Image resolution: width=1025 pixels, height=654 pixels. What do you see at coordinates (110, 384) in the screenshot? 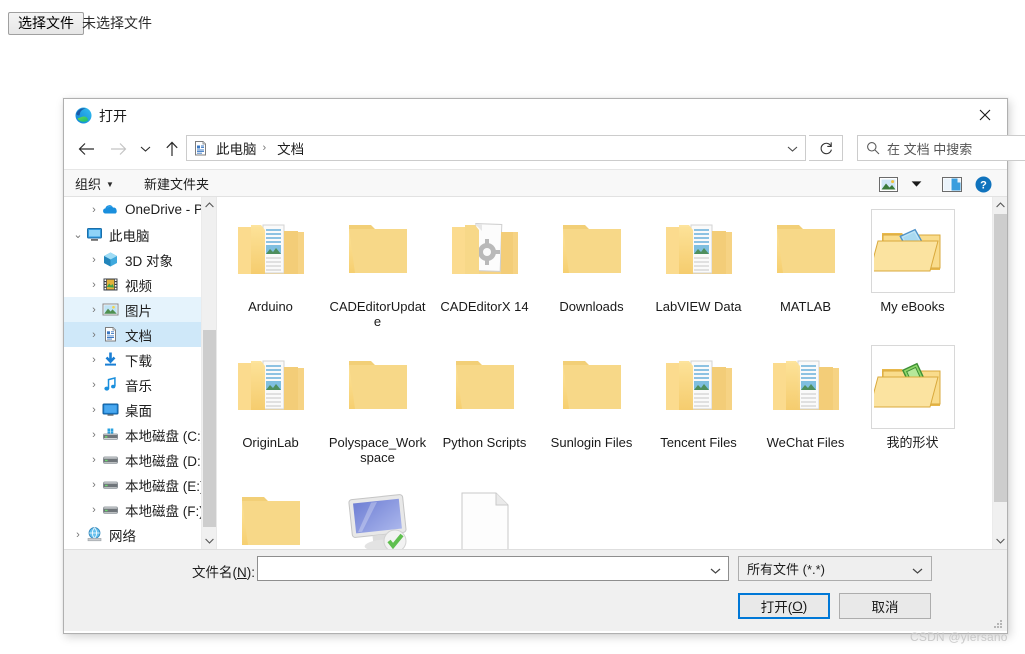
I see `music-icon` at bounding box center [110, 384].